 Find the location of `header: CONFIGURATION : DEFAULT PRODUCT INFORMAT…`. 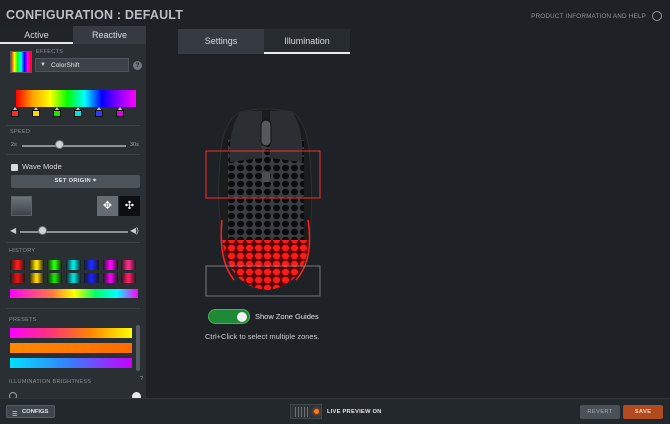

header: CONFIGURATION : DEFAULT PRODUCT INFORMAT… is located at coordinates (335, 14).